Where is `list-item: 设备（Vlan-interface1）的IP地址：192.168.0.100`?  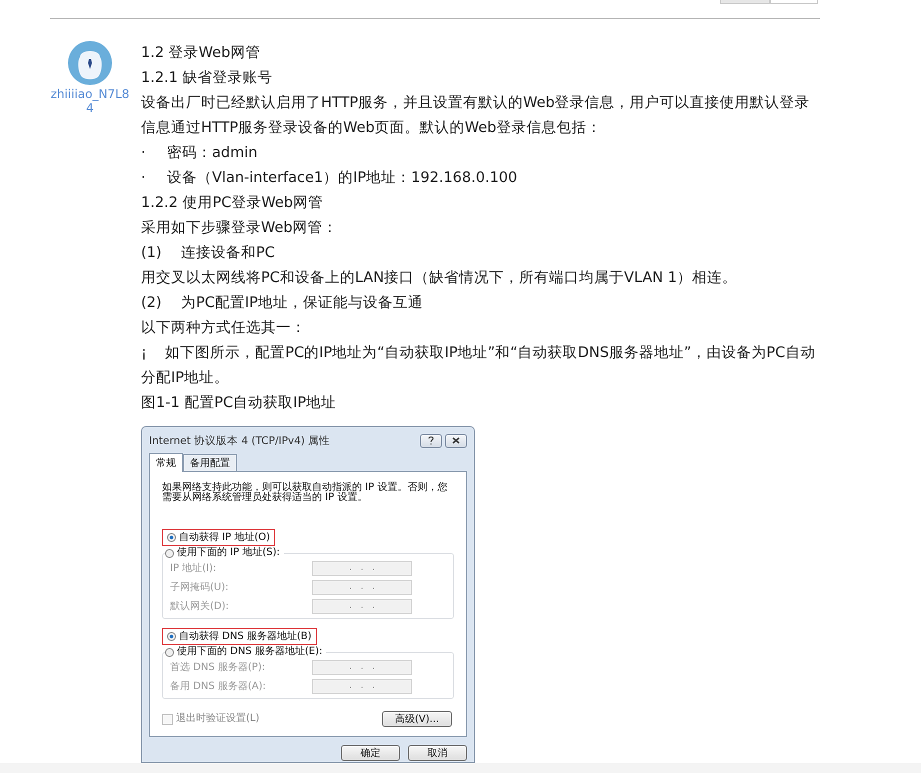
list-item: 设备（Vlan-interface1）的IP地址：192.168.0.100 is located at coordinates (342, 178).